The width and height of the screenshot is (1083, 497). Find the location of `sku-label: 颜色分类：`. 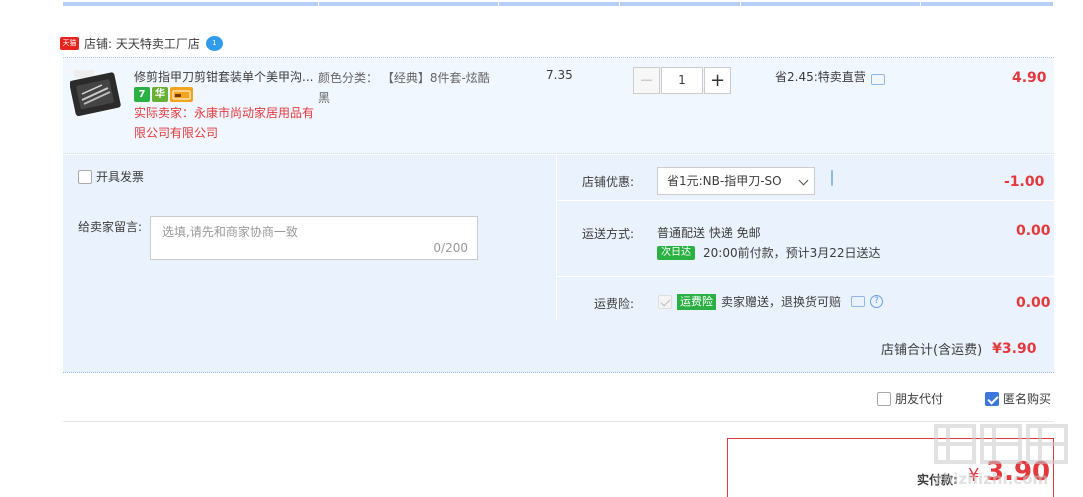

sku-label: 颜色分类： is located at coordinates (348, 78).